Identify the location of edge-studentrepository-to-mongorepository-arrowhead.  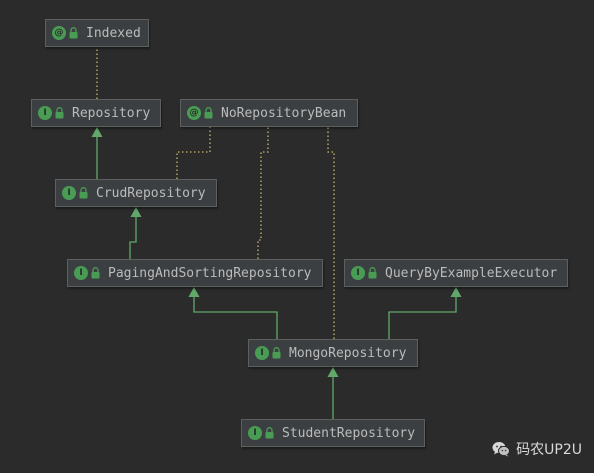
(333, 372).